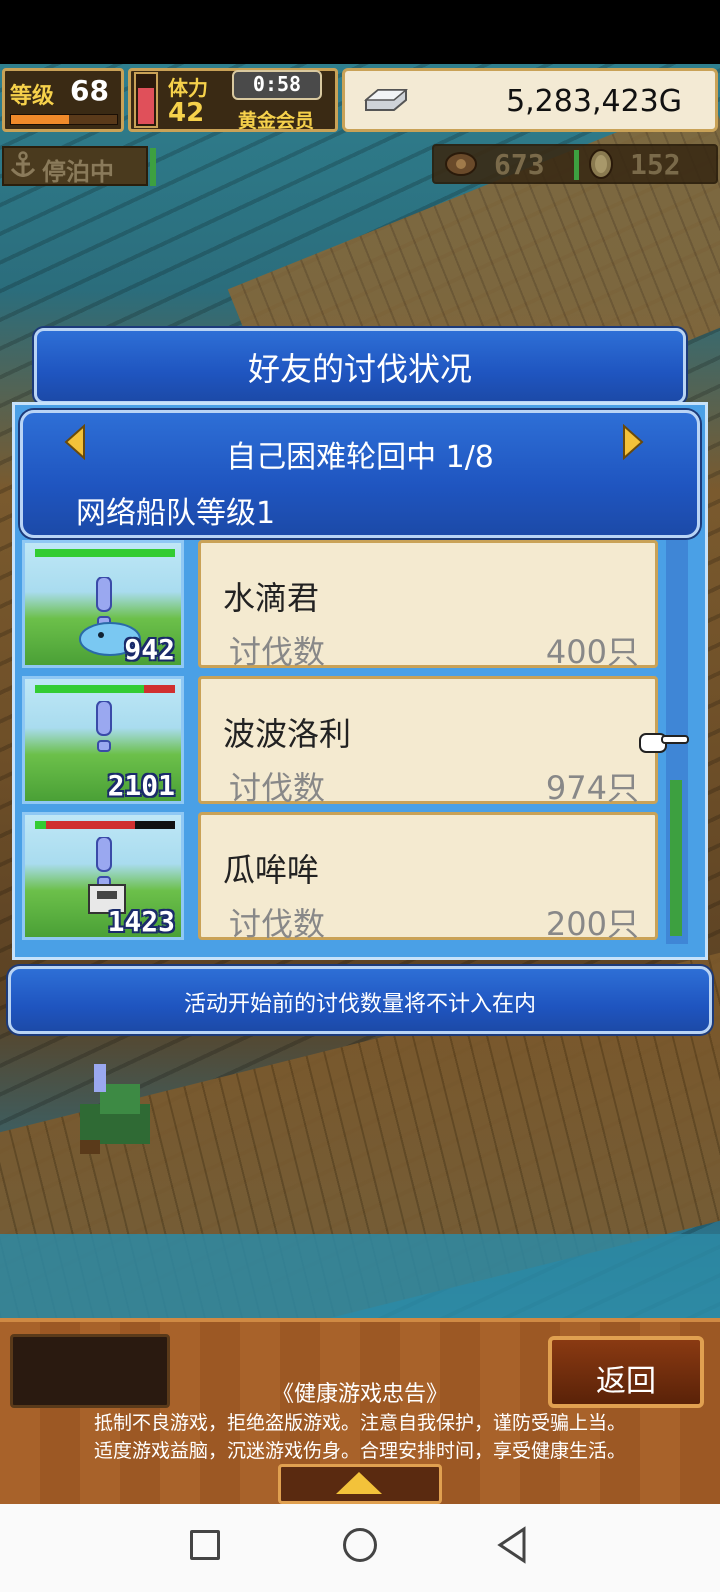  What do you see at coordinates (360, 457) in the screenshot?
I see `round-status: 自己困难轮回中 1/8` at bounding box center [360, 457].